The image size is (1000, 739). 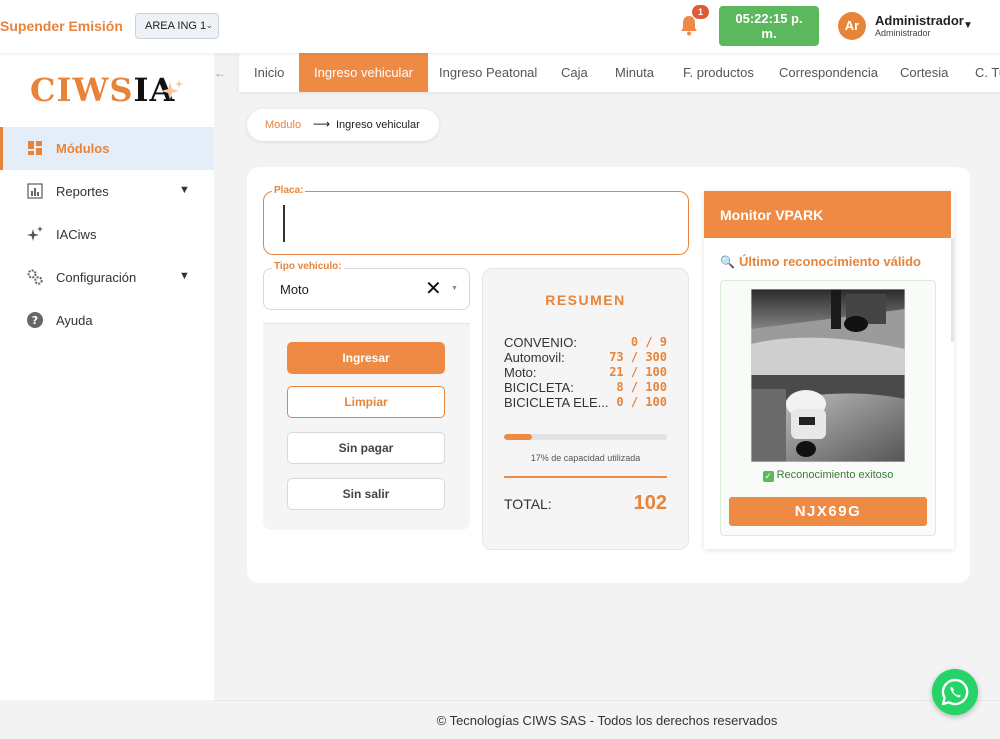 I want to click on sidebar-item-reportes: Reportes ▼, so click(x=107, y=191).